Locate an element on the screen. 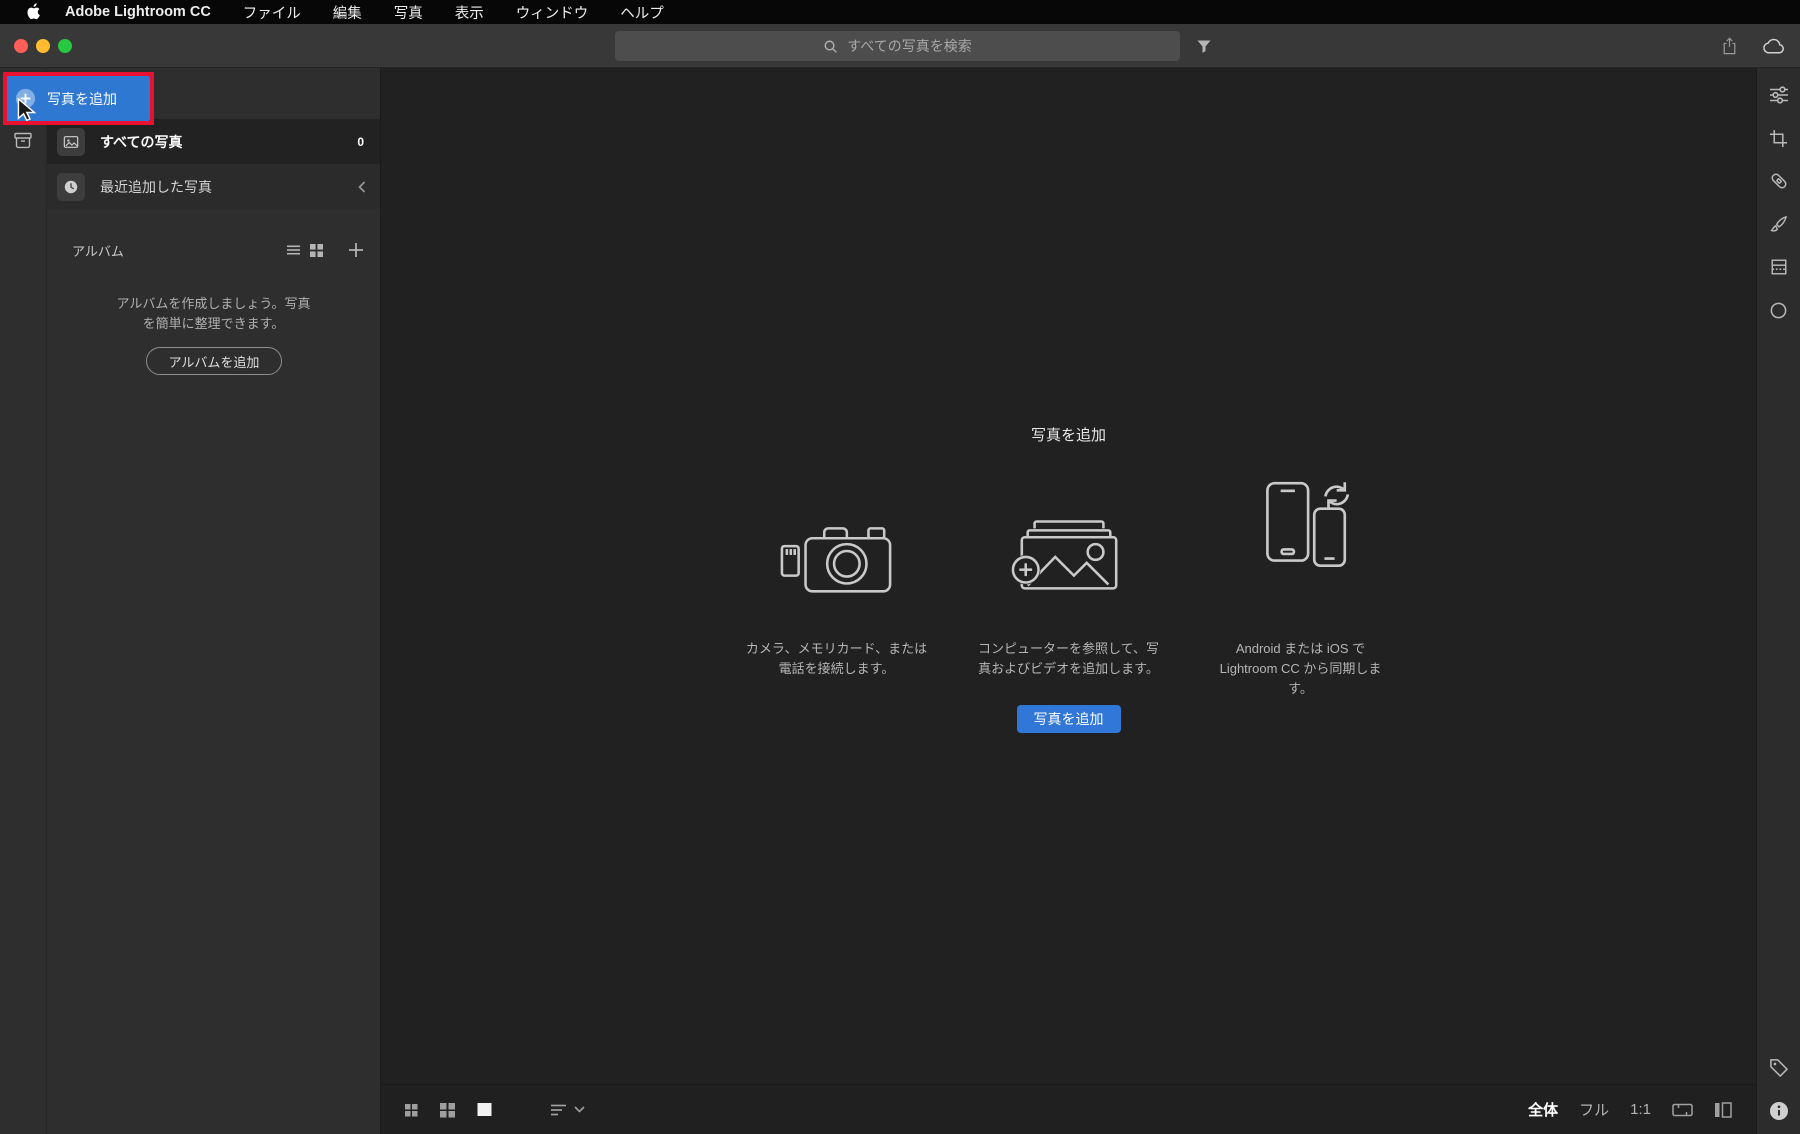  import-option-browse-caption: コンピューターを参照して、写 真およびビデオを追加します。 is located at coordinates (1068, 658).